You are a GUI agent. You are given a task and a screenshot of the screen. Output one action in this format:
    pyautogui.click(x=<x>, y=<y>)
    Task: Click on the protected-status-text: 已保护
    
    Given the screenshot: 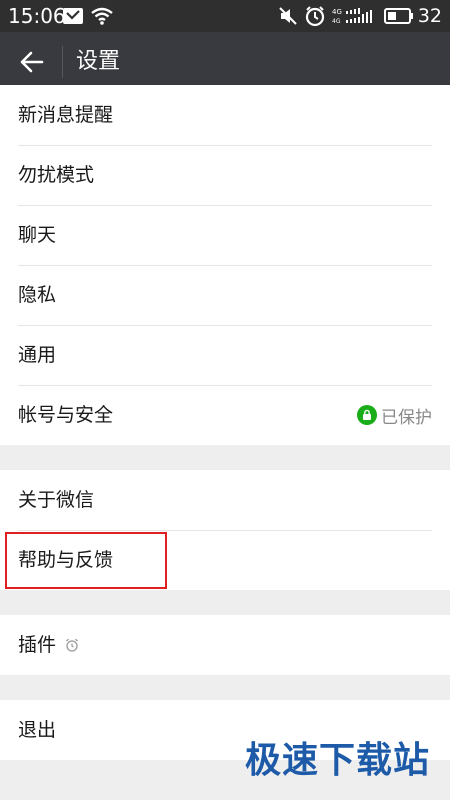 What is the action you would take?
    pyautogui.click(x=406, y=417)
    